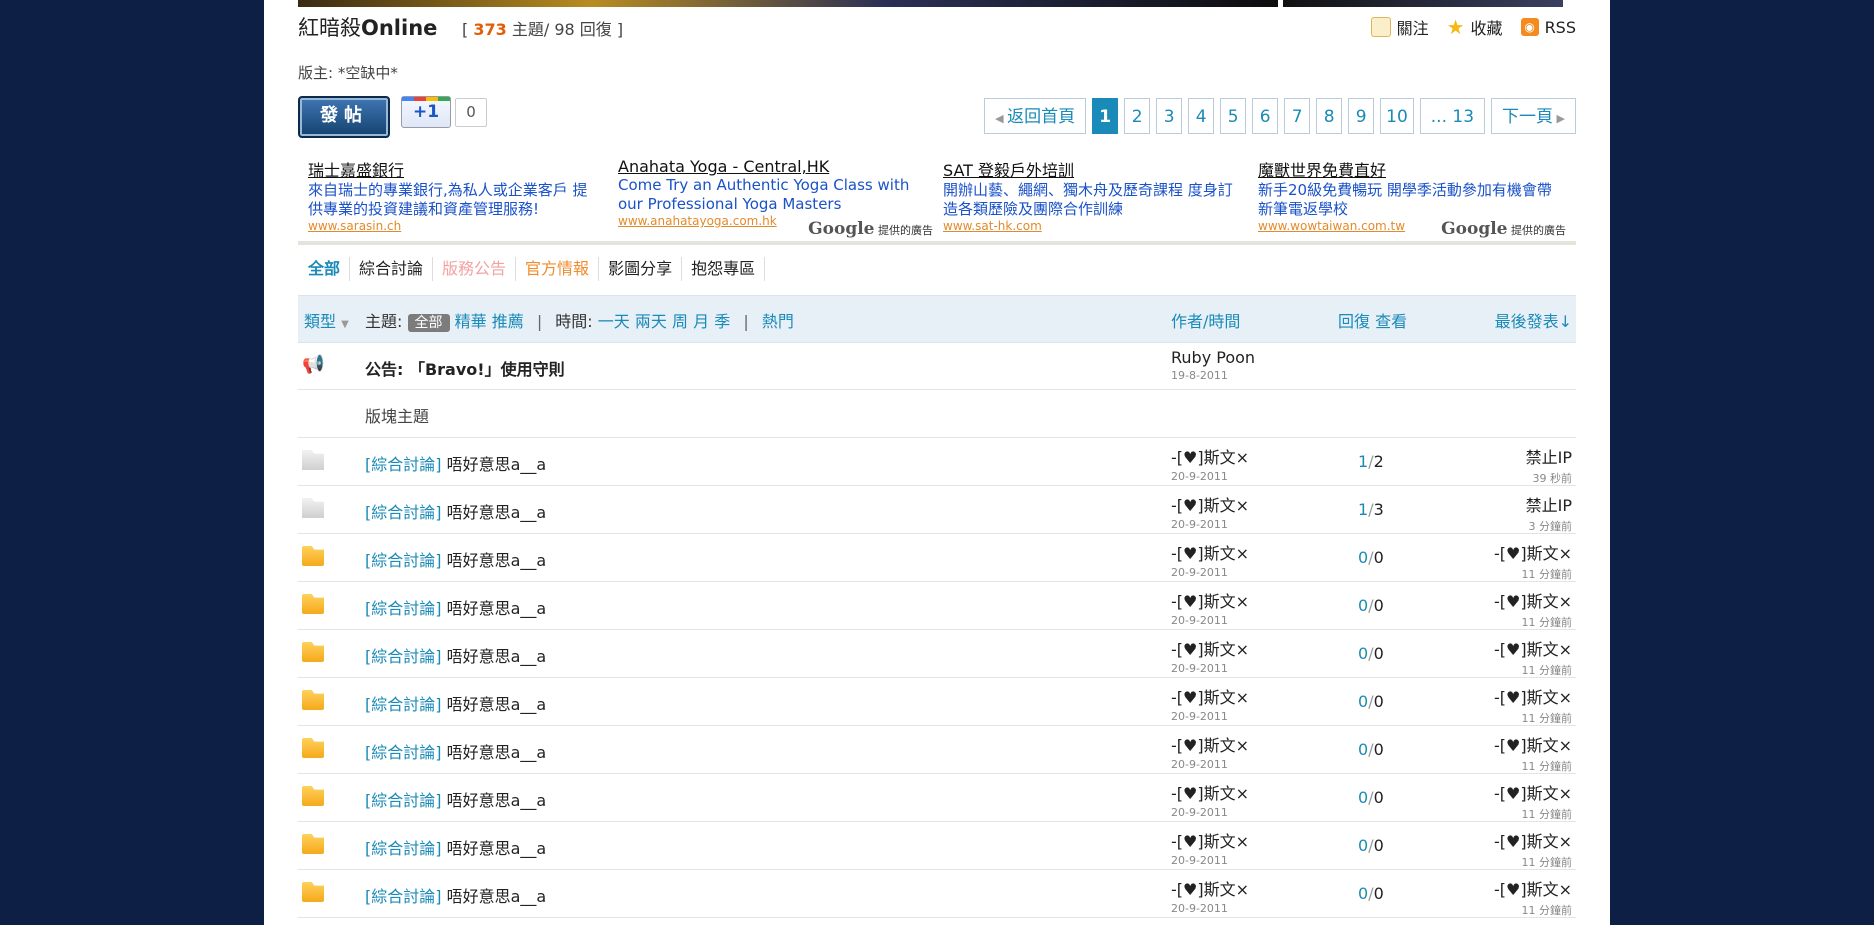 The height and width of the screenshot is (925, 1874). Describe the element at coordinates (1233, 116) in the screenshot. I see `page-link: 5` at that location.